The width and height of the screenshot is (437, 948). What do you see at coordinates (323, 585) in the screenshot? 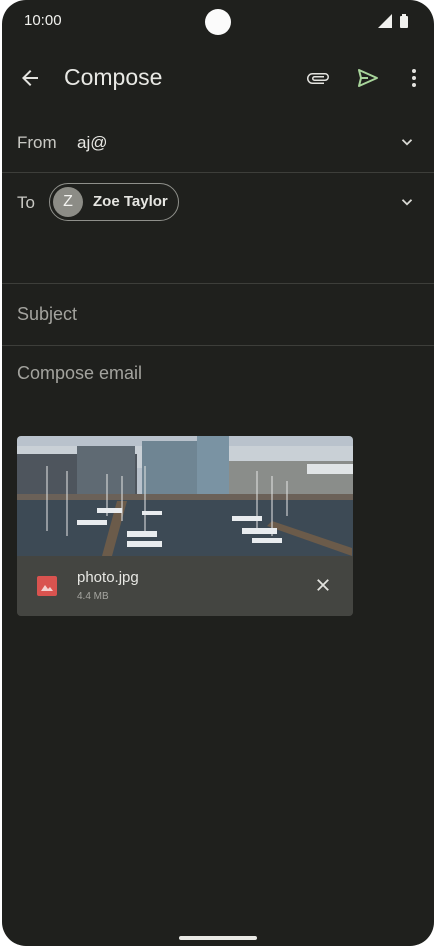
I see `close-icon` at bounding box center [323, 585].